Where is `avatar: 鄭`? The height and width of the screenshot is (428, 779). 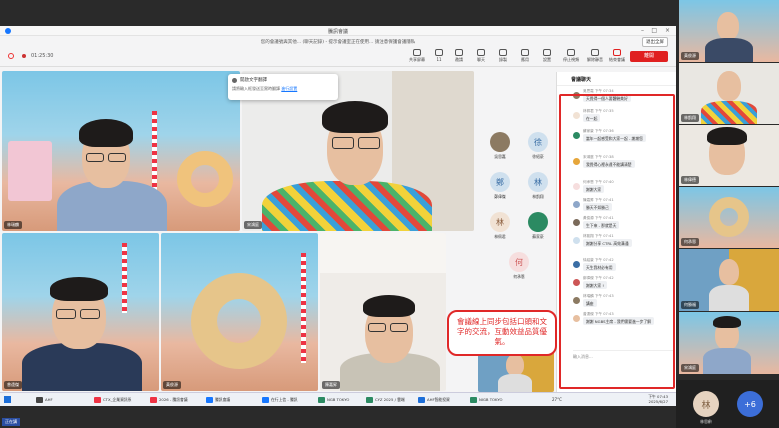
avatar: 鄭 is located at coordinates (500, 182).